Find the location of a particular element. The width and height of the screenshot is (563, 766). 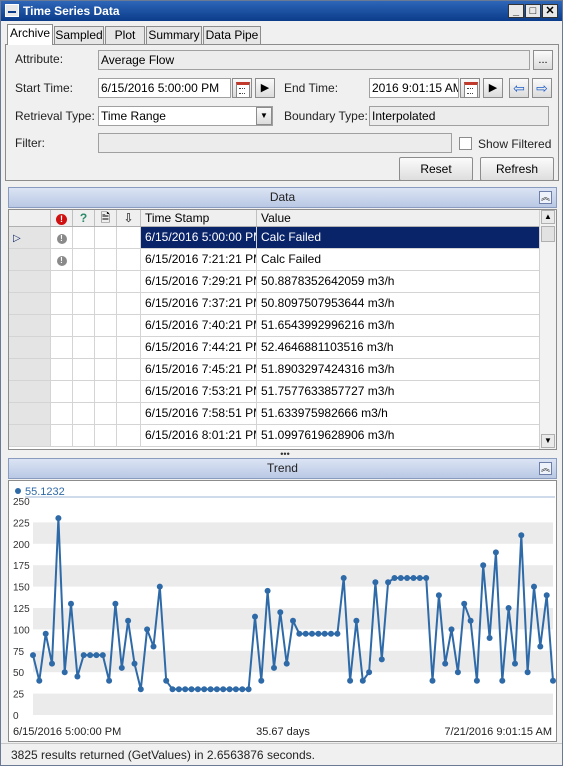

arrow-left-icon: ⇦ is located at coordinates (519, 88).